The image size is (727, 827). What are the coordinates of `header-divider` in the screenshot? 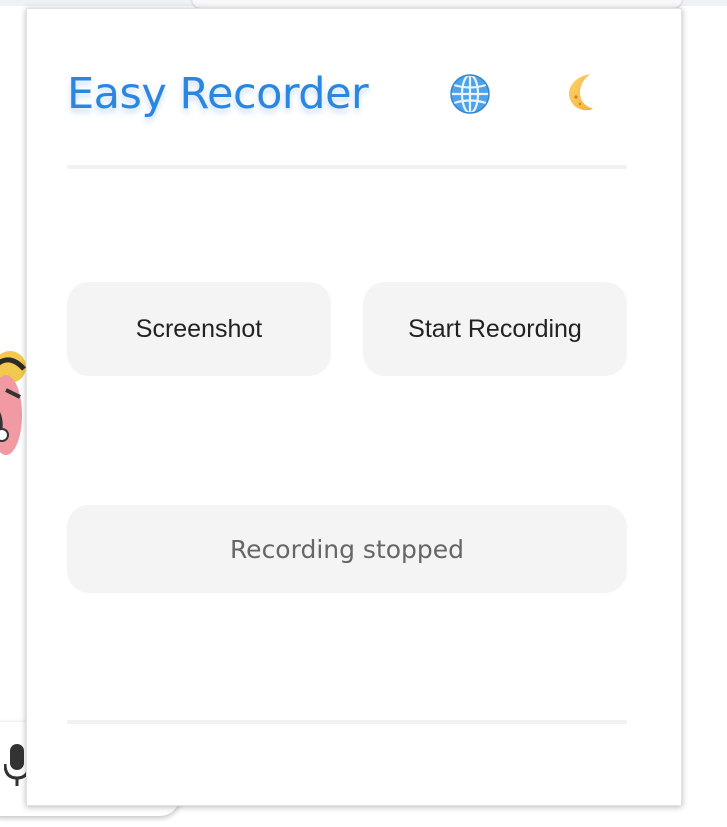 It's located at (347, 167).